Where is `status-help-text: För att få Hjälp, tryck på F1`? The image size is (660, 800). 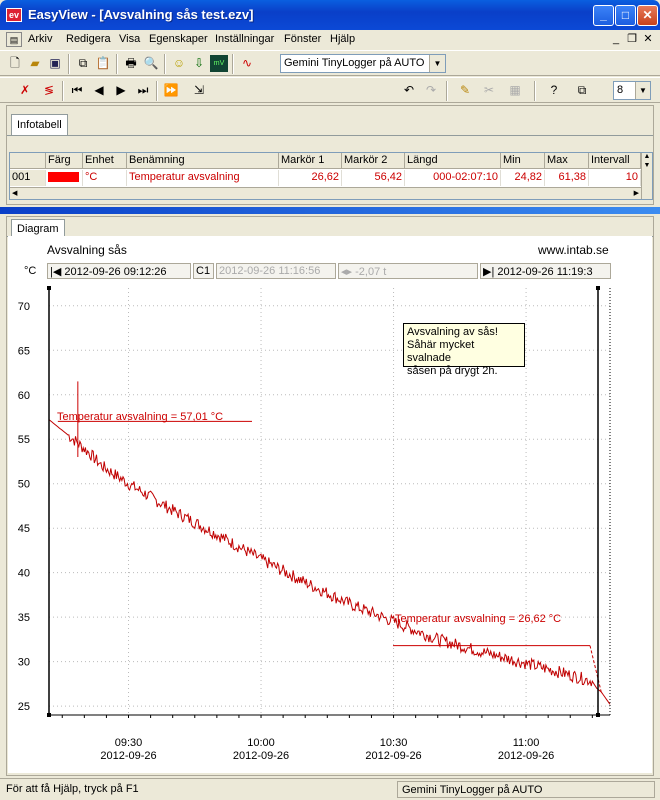 status-help-text: För att få Hjälp, tryck på F1 is located at coordinates (72, 789).